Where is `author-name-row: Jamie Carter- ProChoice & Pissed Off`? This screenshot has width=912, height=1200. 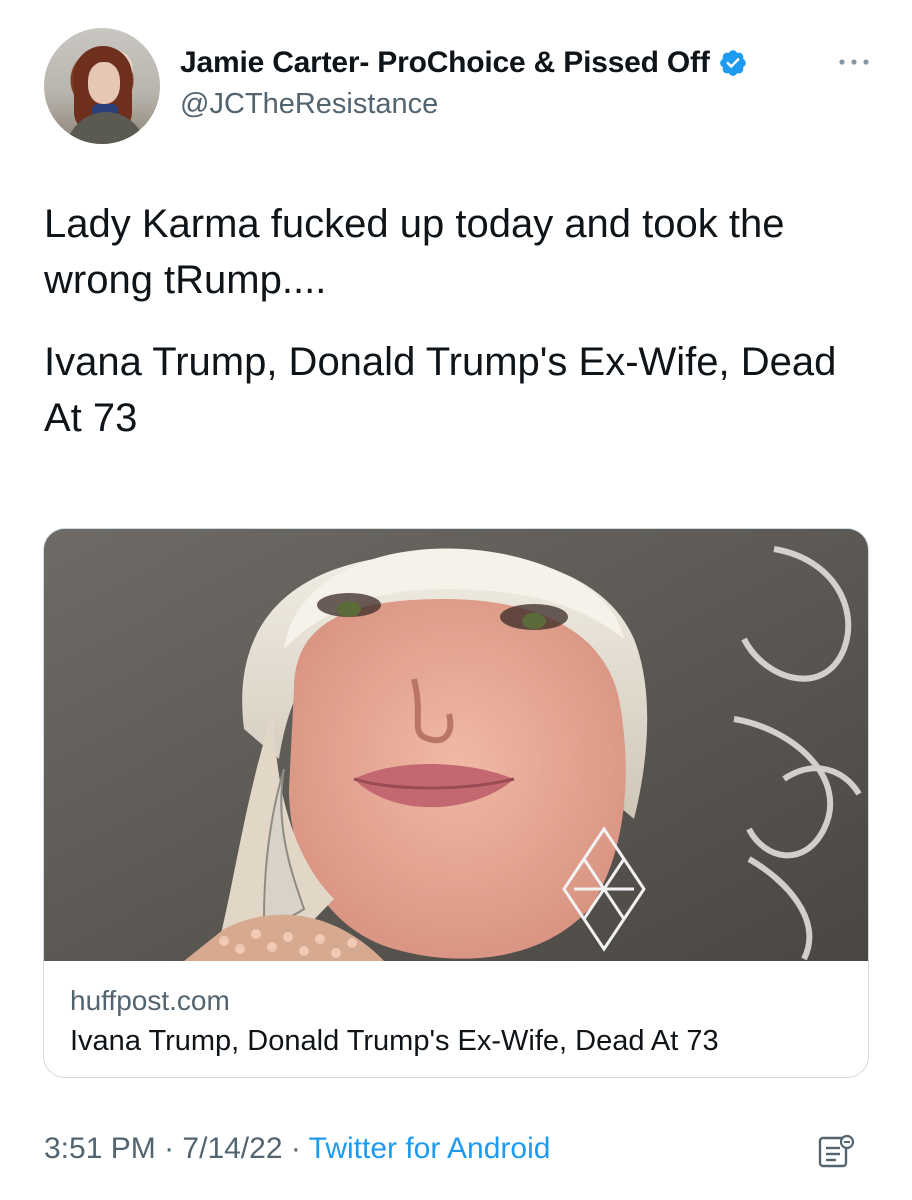
author-name-row: Jamie Carter- ProChoice & Pissed Off is located at coordinates (464, 63).